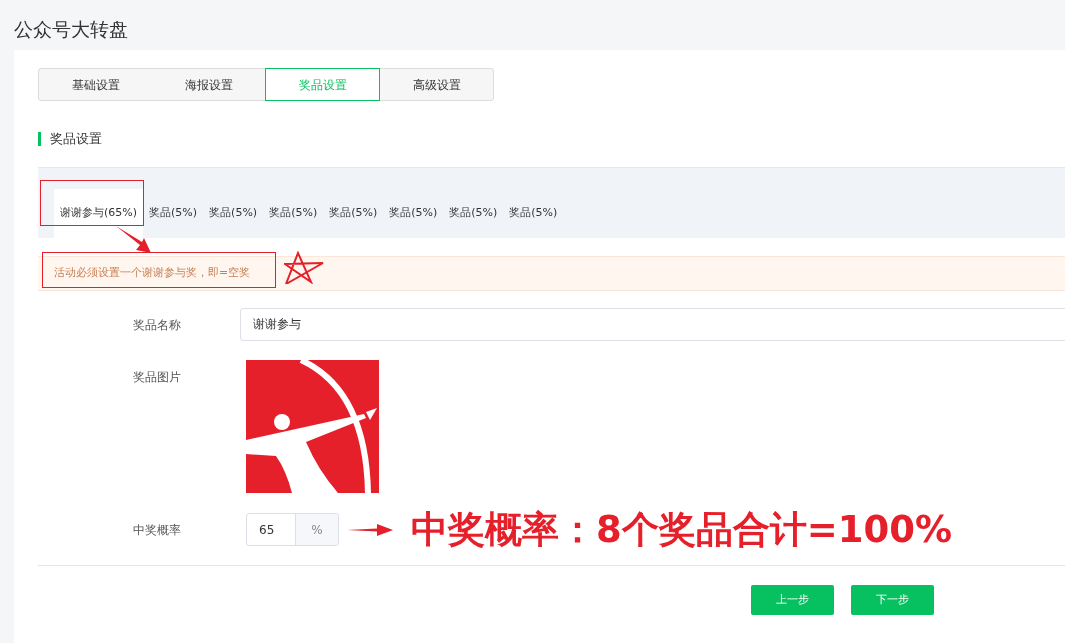  I want to click on star-drawing, so click(304, 267).